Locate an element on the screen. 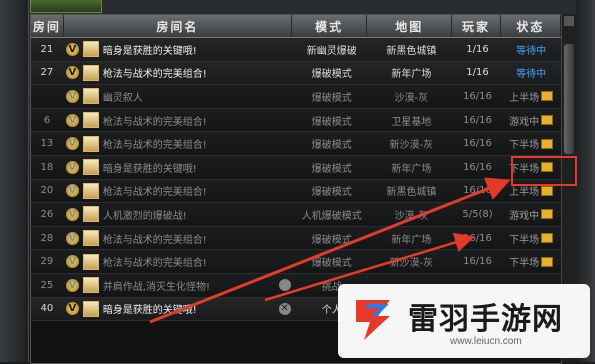 The image size is (595, 364). watermark-url: www.leiucn.com is located at coordinates (486, 341).